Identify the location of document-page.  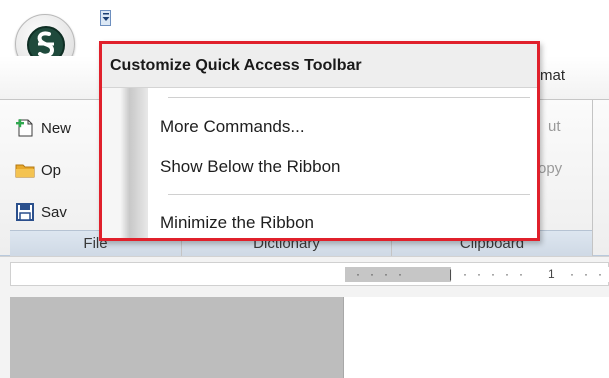
(476, 337).